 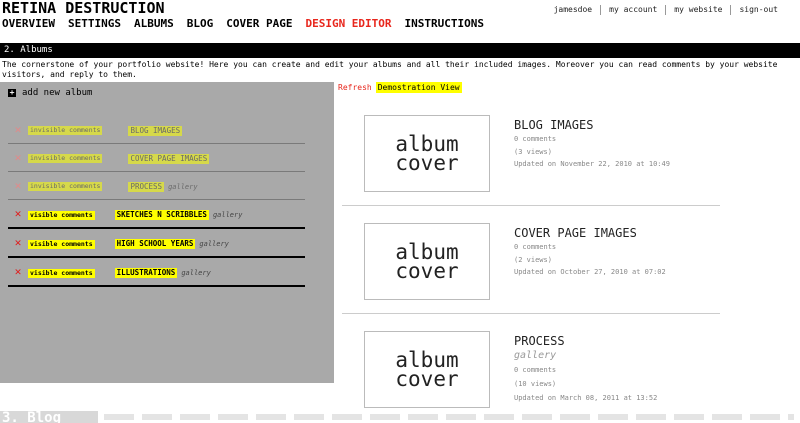 What do you see at coordinates (535, 355) in the screenshot?
I see `album-card-gallery: gallery` at bounding box center [535, 355].